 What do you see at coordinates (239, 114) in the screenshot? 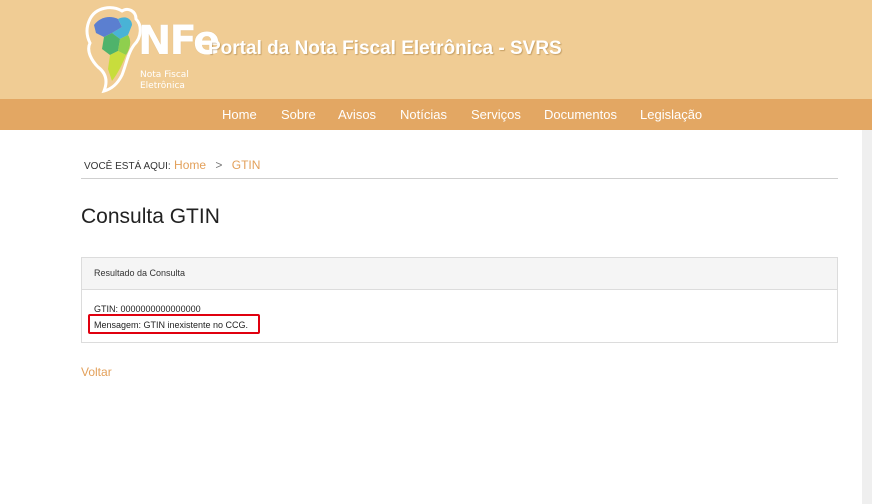
I see `nav-item-home: Home` at bounding box center [239, 114].